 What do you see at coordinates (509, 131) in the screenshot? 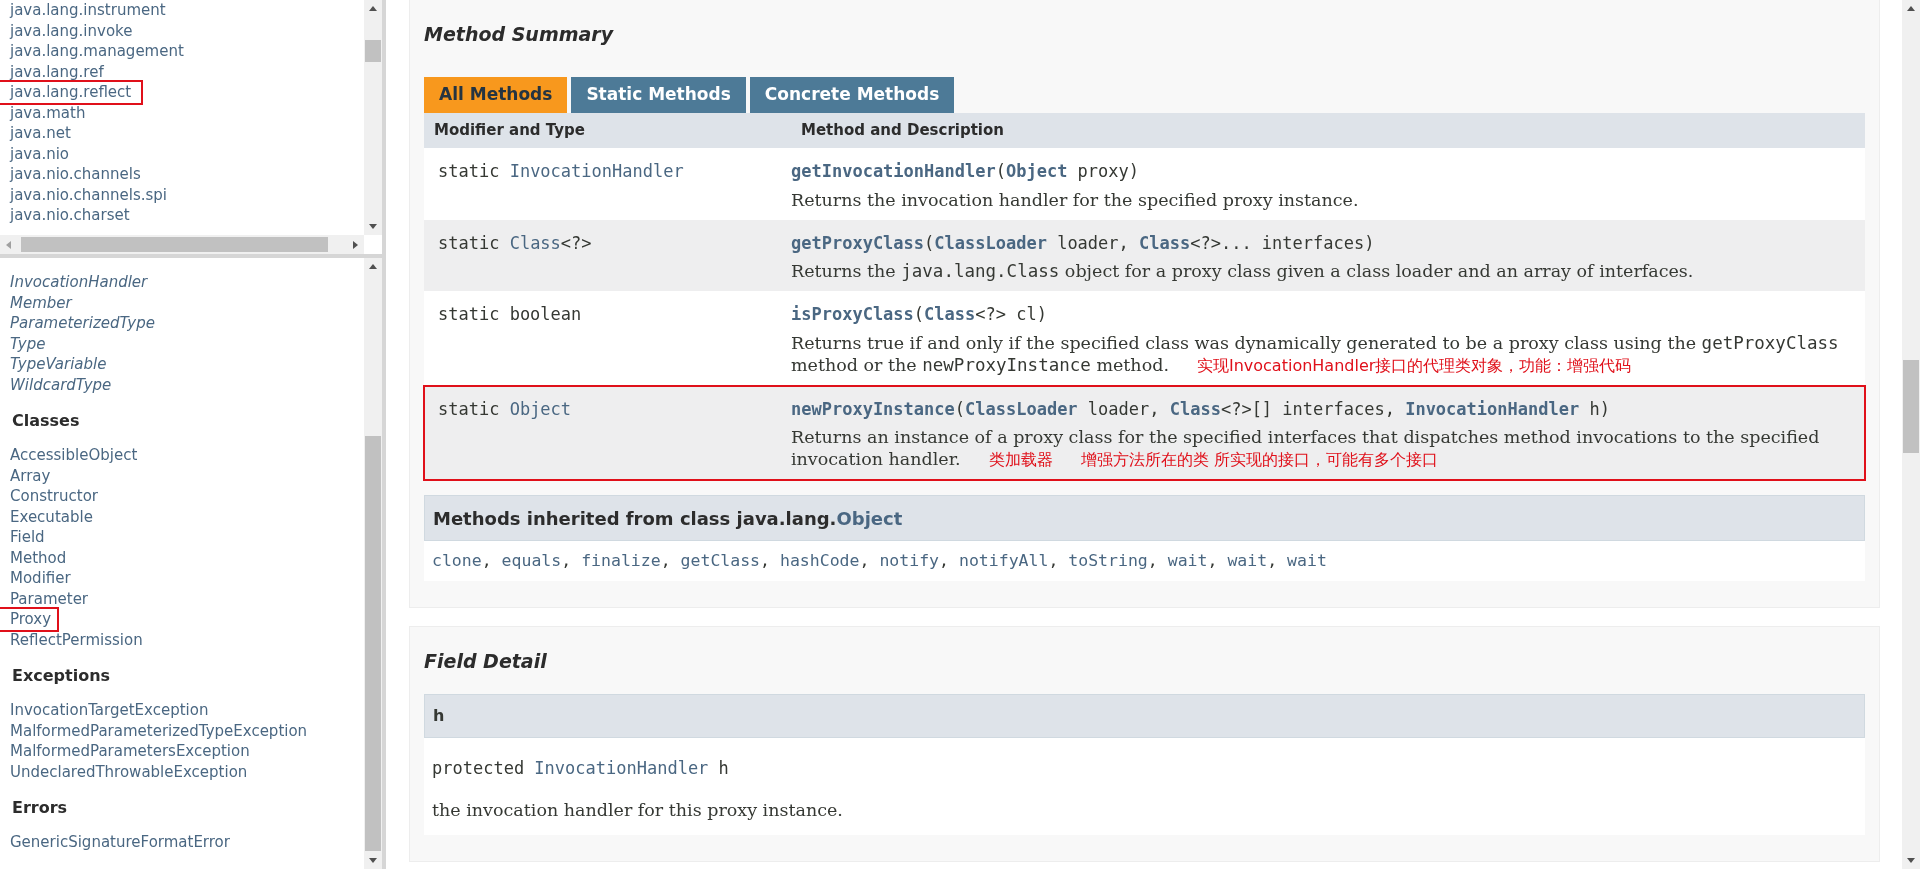
I see `column-header: Modifier and Type` at bounding box center [509, 131].